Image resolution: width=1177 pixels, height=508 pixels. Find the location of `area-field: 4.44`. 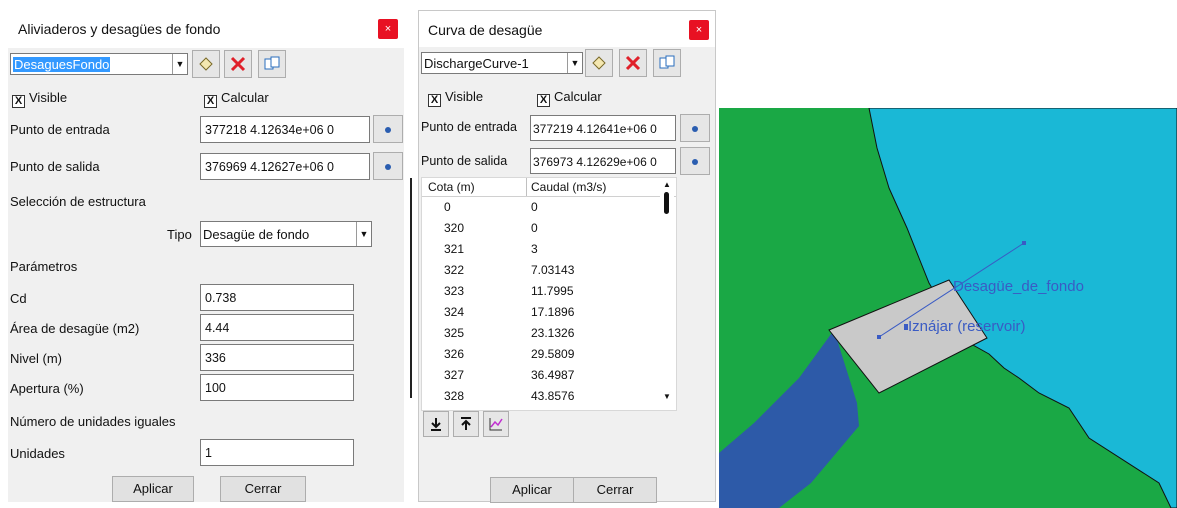

area-field: 4.44 is located at coordinates (277, 327).